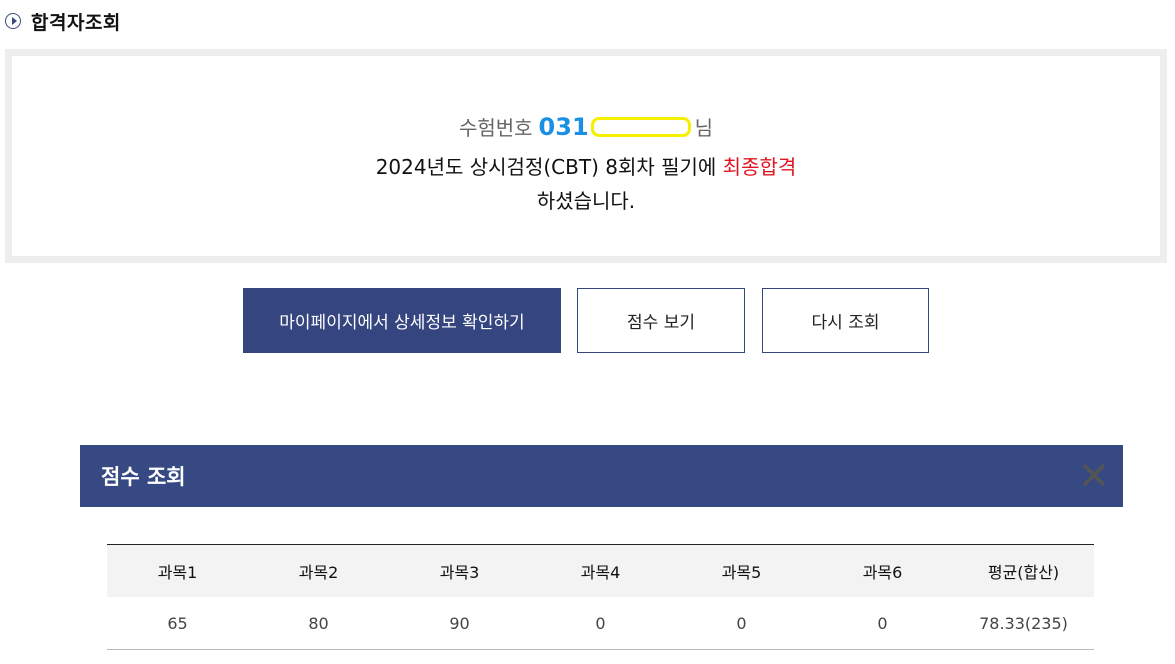 The height and width of the screenshot is (664, 1175). I want to click on exam-number: 031, so click(563, 126).